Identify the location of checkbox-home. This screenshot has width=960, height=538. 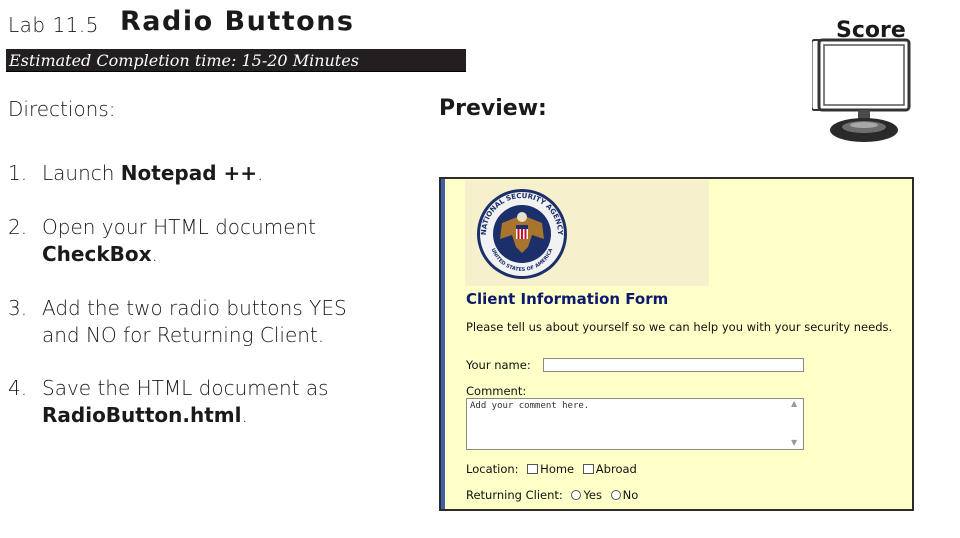
(533, 469).